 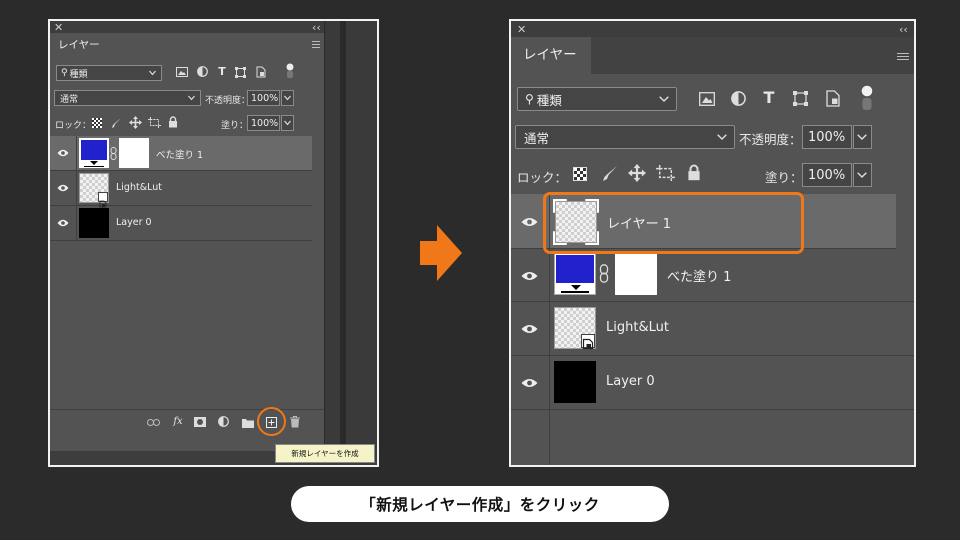 What do you see at coordinates (350, 243) in the screenshot?
I see `panel-side-strip` at bounding box center [350, 243].